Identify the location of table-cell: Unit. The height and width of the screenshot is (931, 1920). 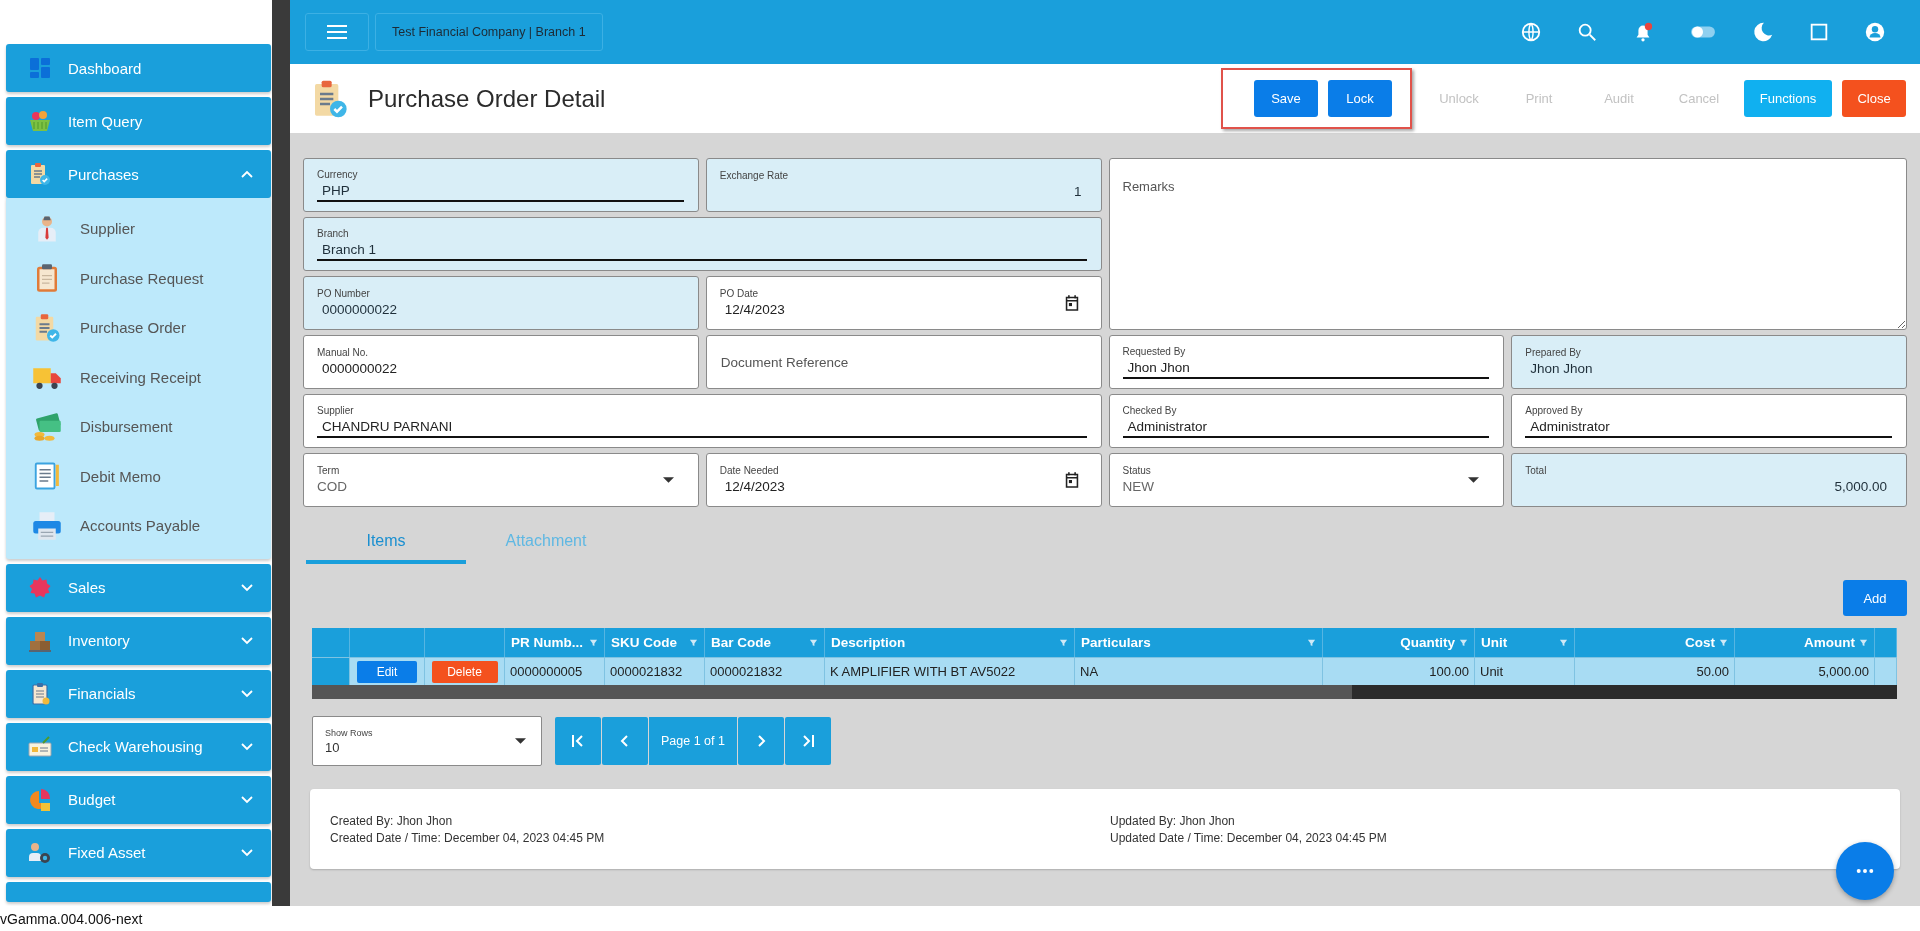
(1525, 671).